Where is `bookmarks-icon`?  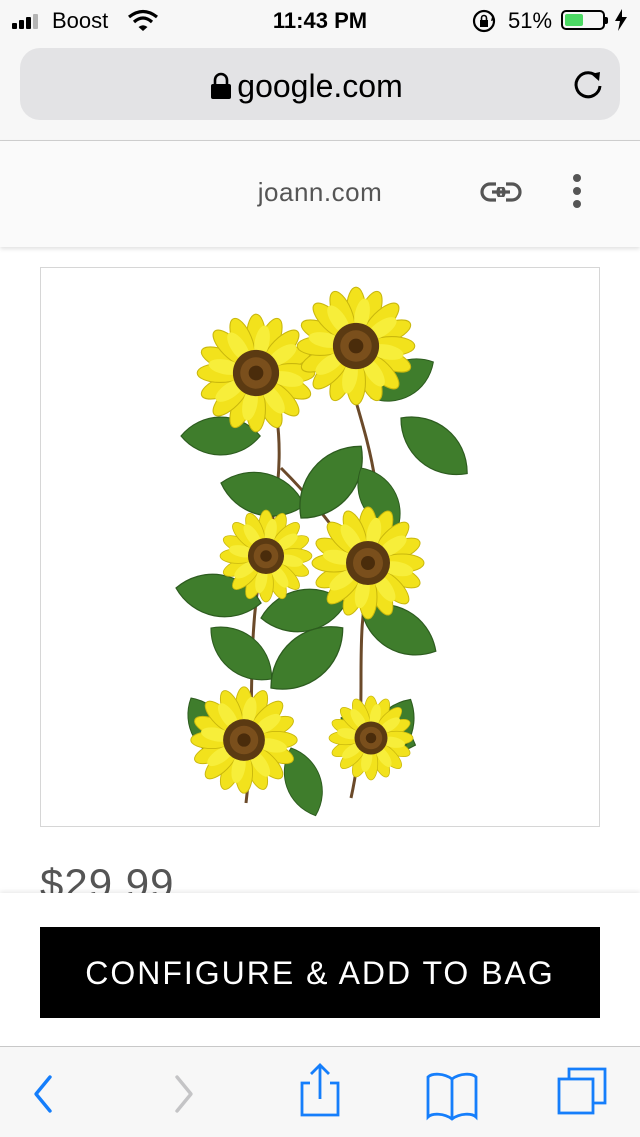
bookmarks-icon is located at coordinates (452, 1092).